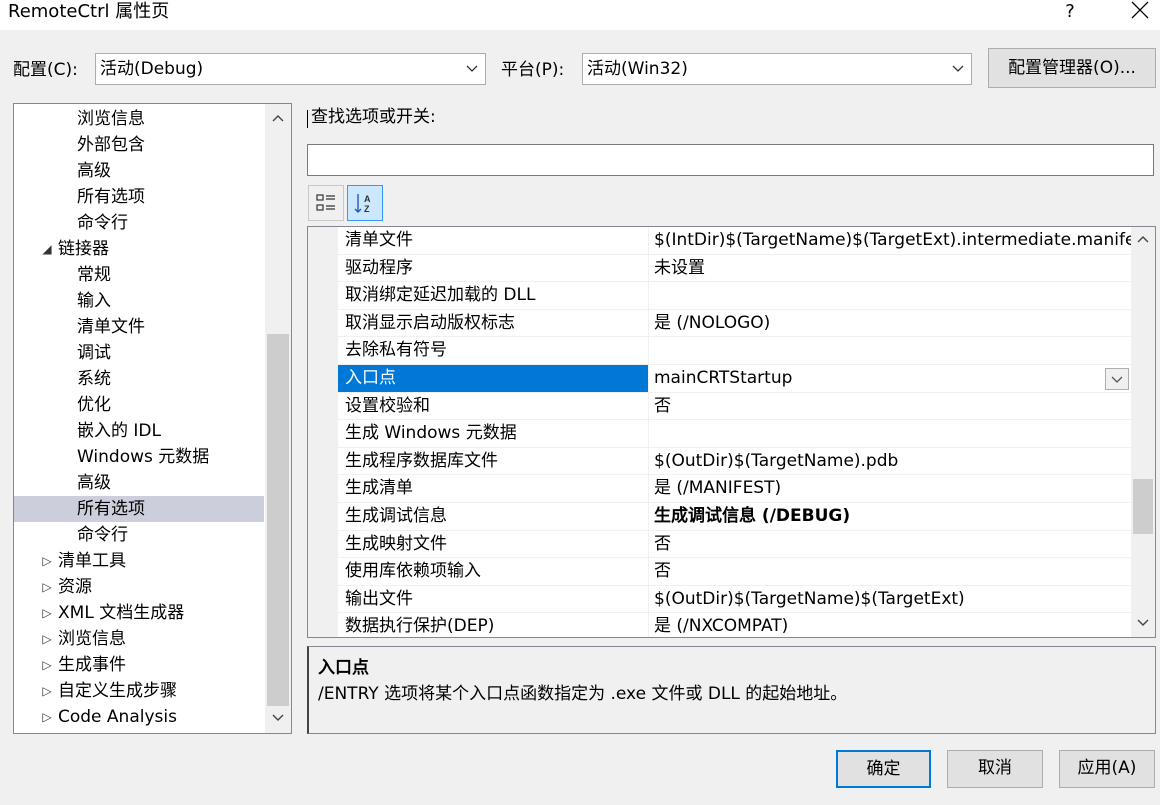  What do you see at coordinates (1139, 13) in the screenshot?
I see `close-button` at bounding box center [1139, 13].